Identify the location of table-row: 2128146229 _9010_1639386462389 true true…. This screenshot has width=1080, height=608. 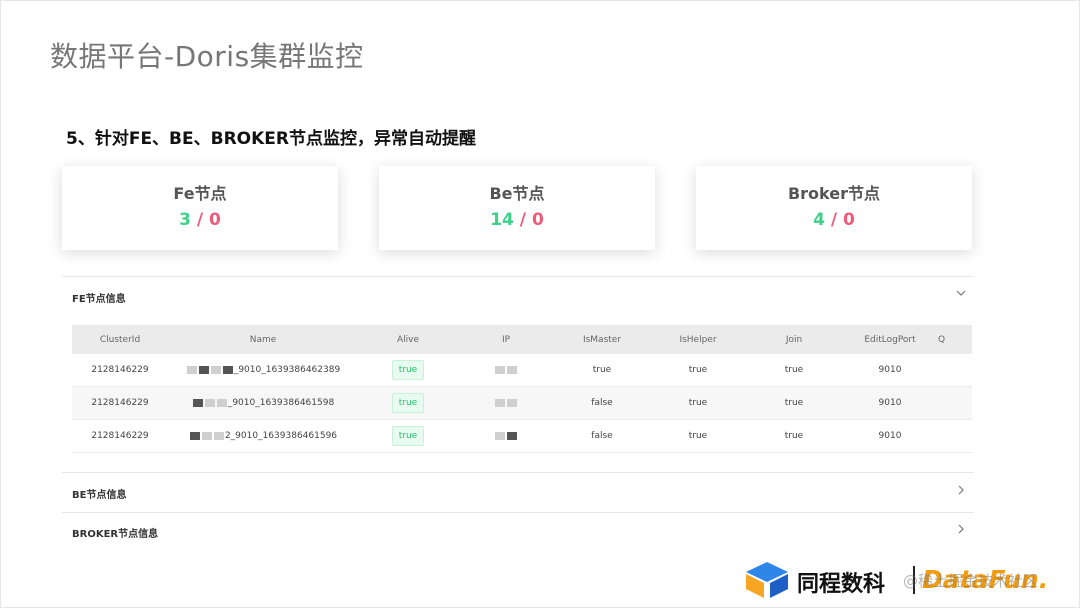
(522, 370).